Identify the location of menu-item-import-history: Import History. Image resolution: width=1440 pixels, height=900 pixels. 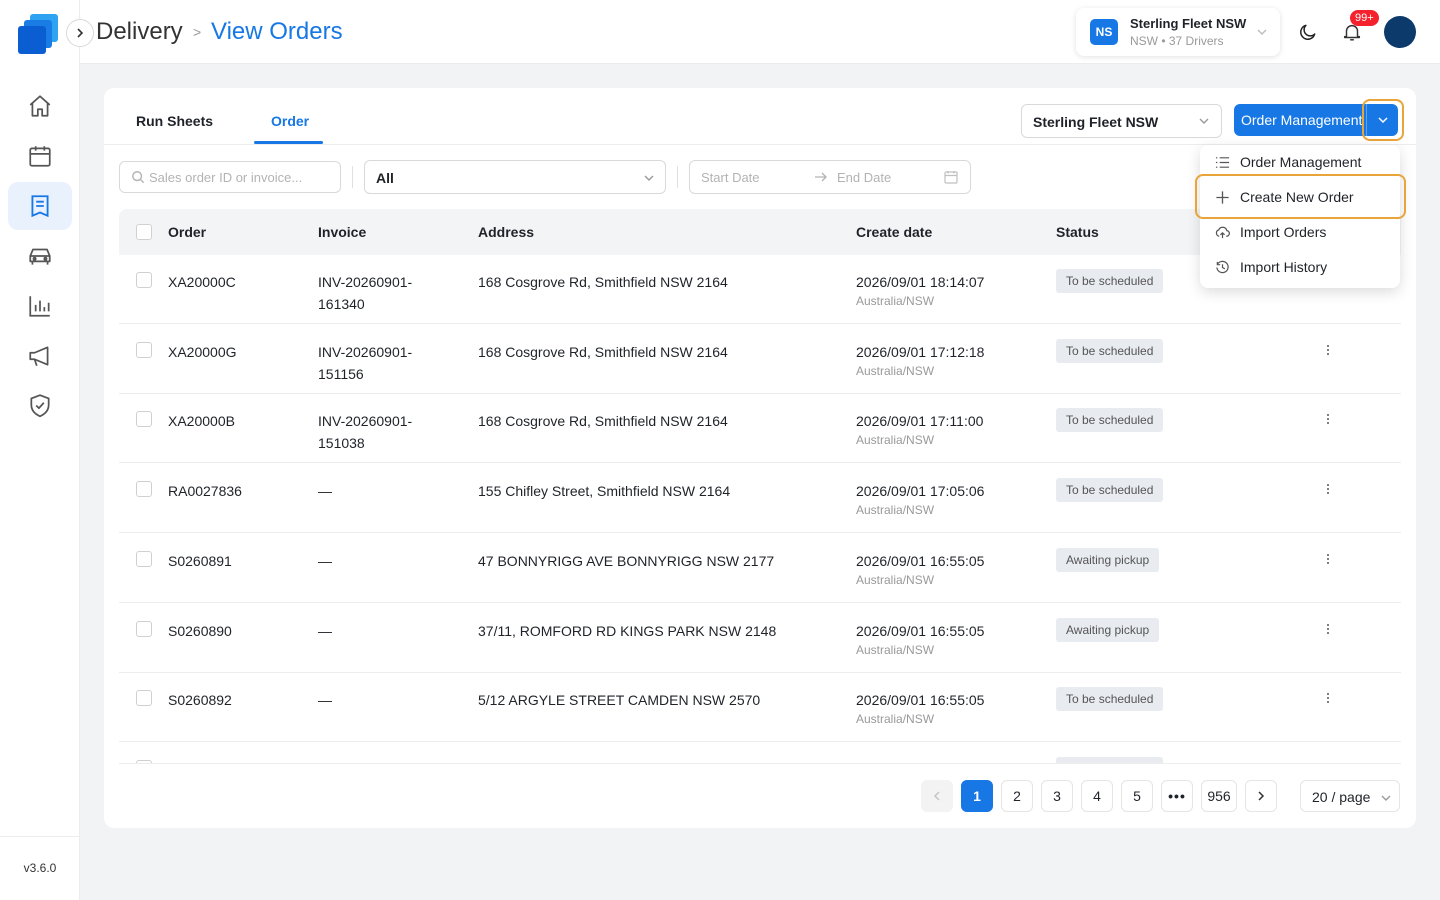
(1300, 267).